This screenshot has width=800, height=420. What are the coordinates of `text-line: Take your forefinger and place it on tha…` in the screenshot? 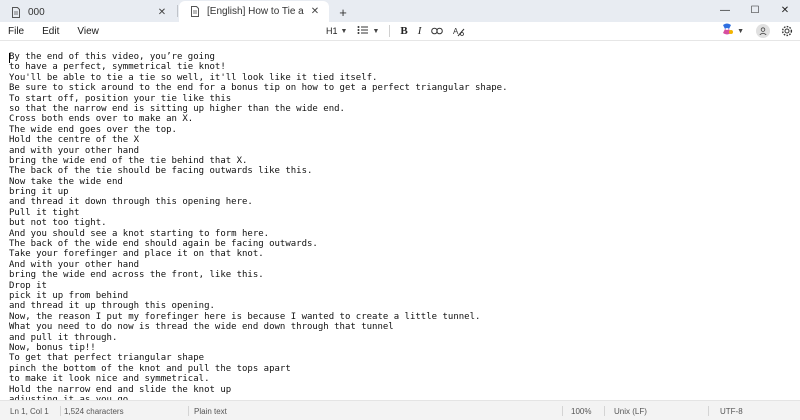 It's located at (136, 254).